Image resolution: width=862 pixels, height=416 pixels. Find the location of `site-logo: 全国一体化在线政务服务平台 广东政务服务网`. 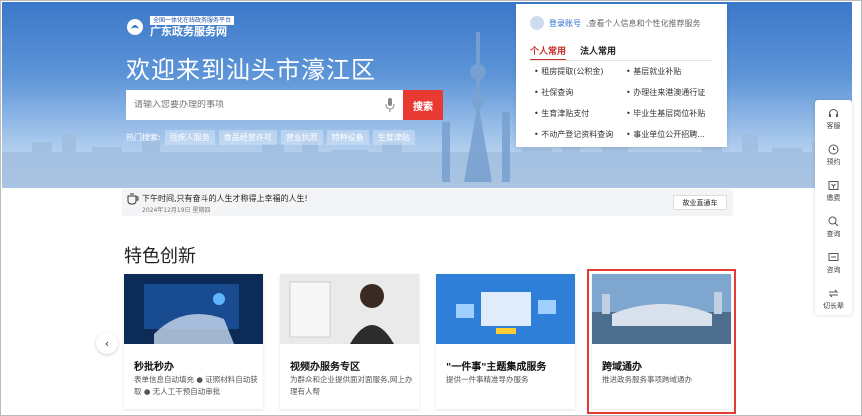

site-logo: 全国一体化在线政务服务平台 广东政务服务网 is located at coordinates (180, 27).